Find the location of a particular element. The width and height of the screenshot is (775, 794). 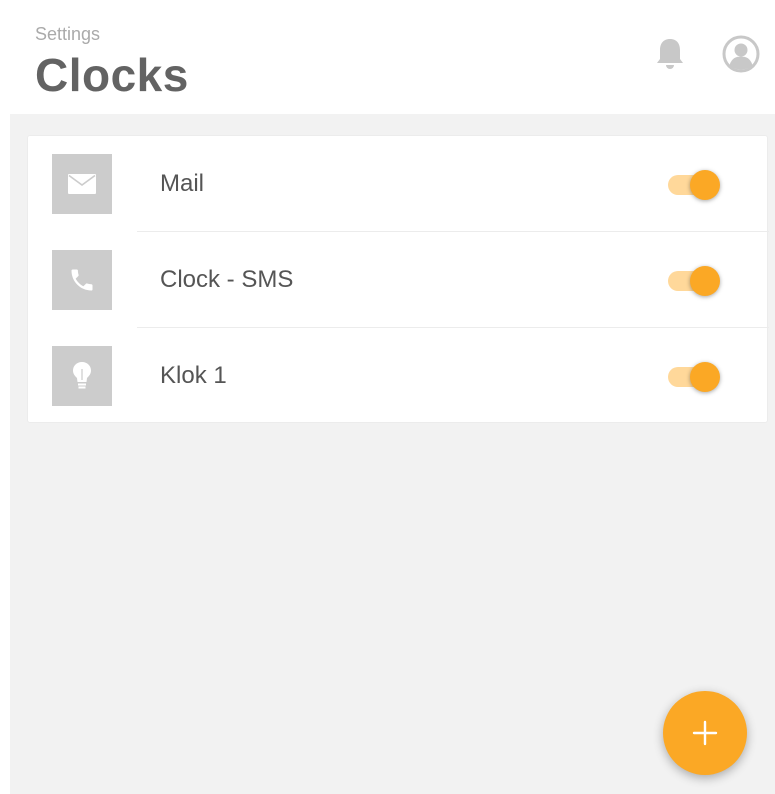

phone-icon is located at coordinates (82, 280).